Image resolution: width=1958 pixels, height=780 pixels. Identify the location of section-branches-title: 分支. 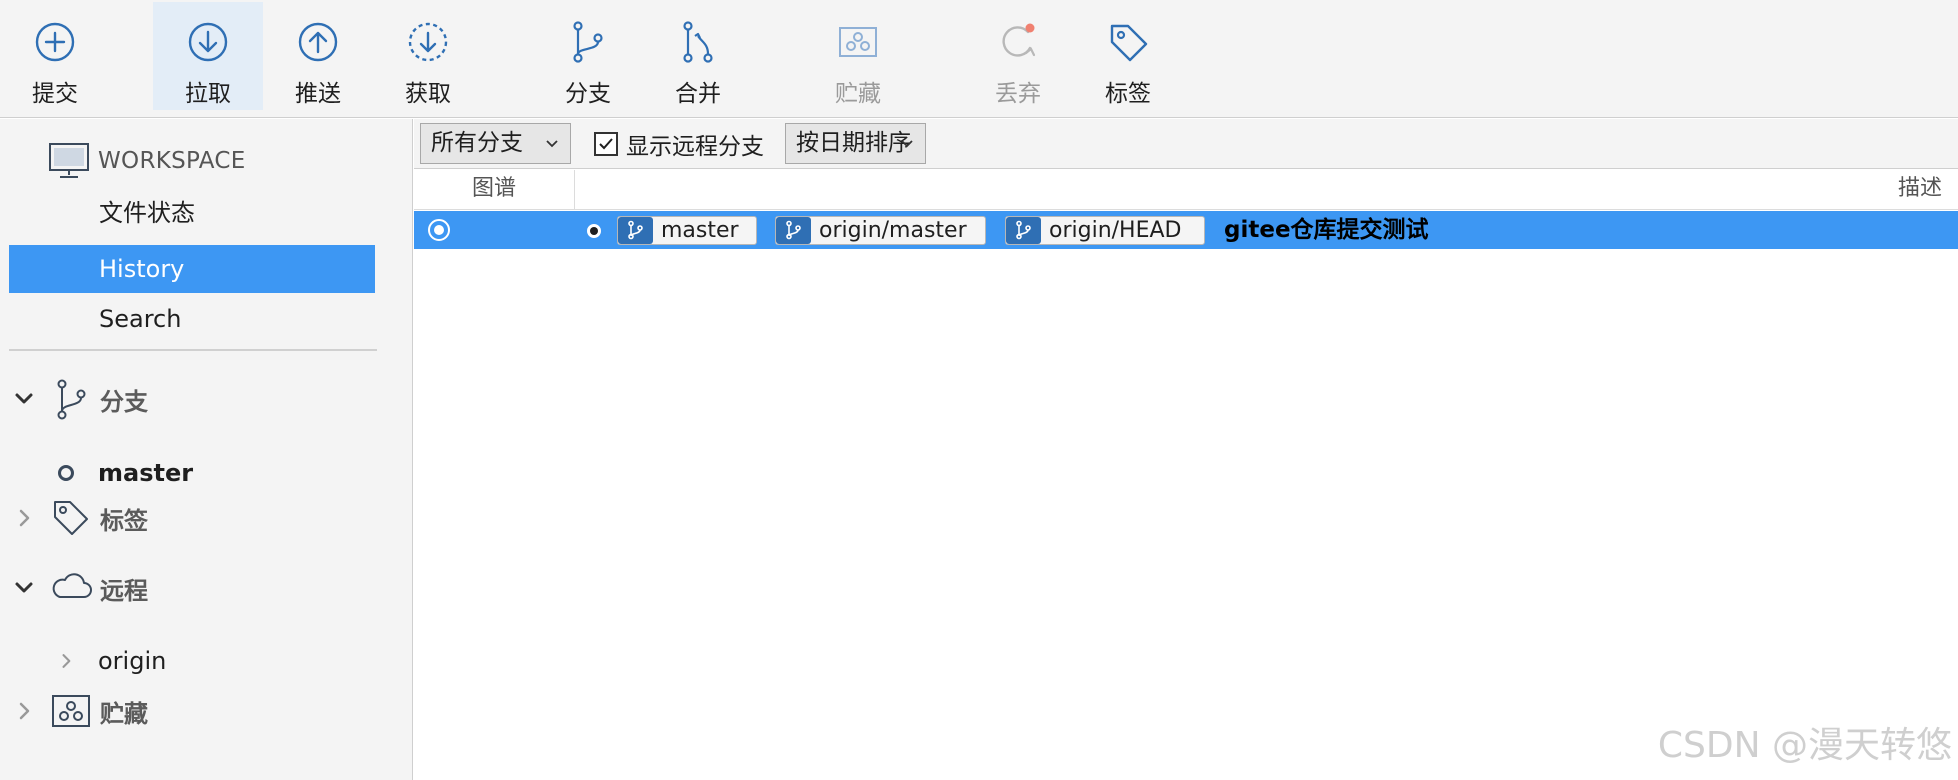
(124, 401).